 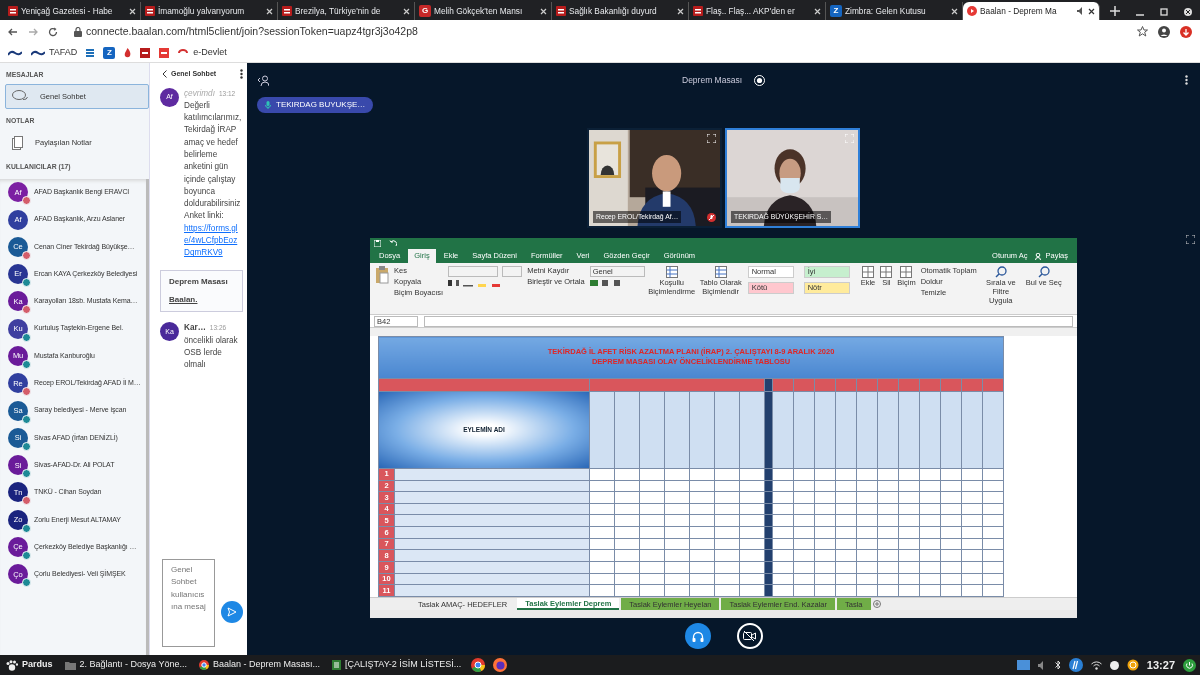 What do you see at coordinates (382, 275) in the screenshot?
I see `paste-icon` at bounding box center [382, 275].